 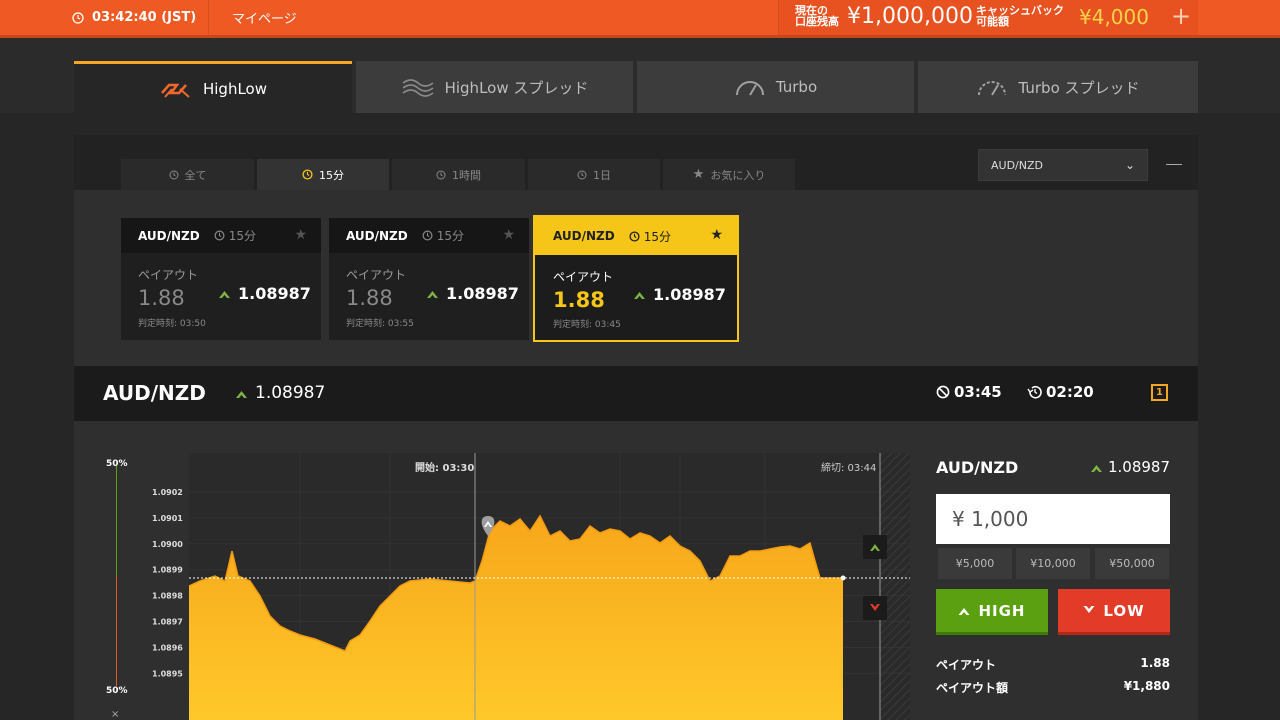 What do you see at coordinates (1174, 164) in the screenshot?
I see `minimize-icon` at bounding box center [1174, 164].